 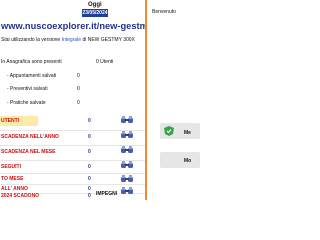 I want to click on impegni-label: IMPEGNI, so click(x=107, y=194).